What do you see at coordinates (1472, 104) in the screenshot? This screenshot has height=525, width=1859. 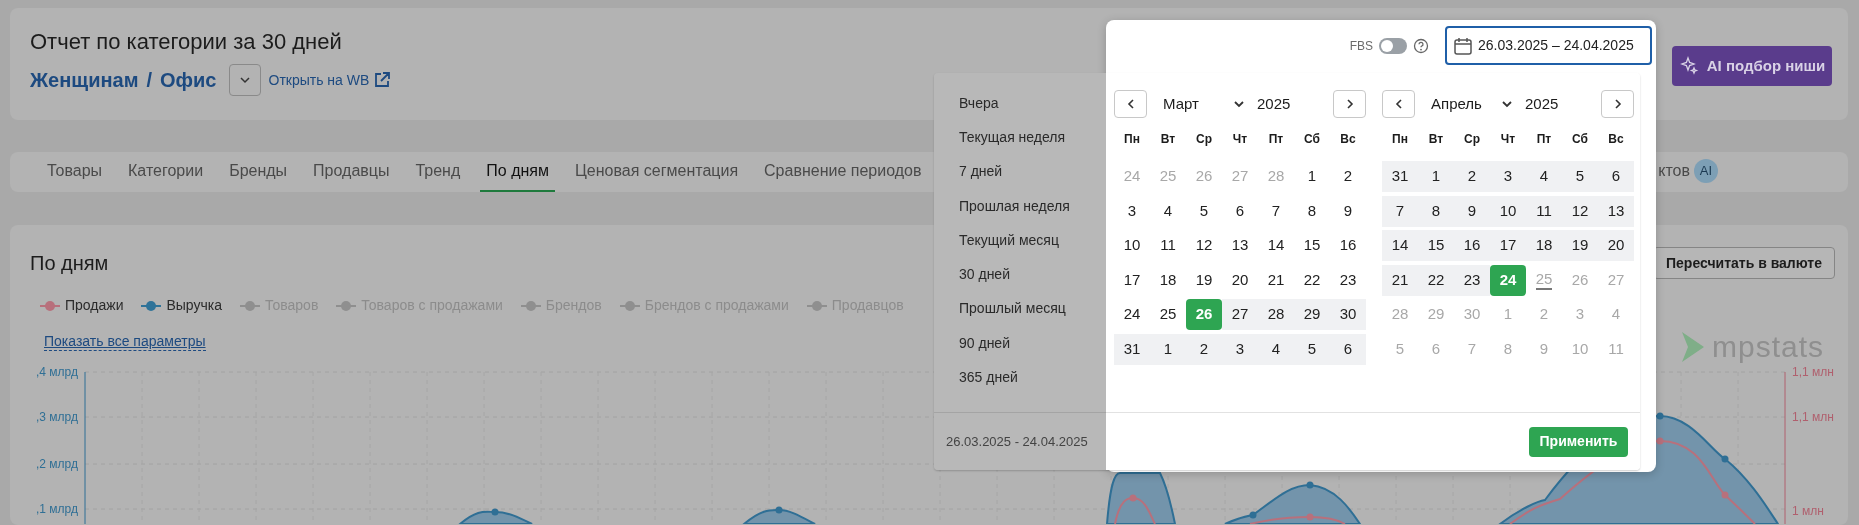 I see `month-select: Апрель` at bounding box center [1472, 104].